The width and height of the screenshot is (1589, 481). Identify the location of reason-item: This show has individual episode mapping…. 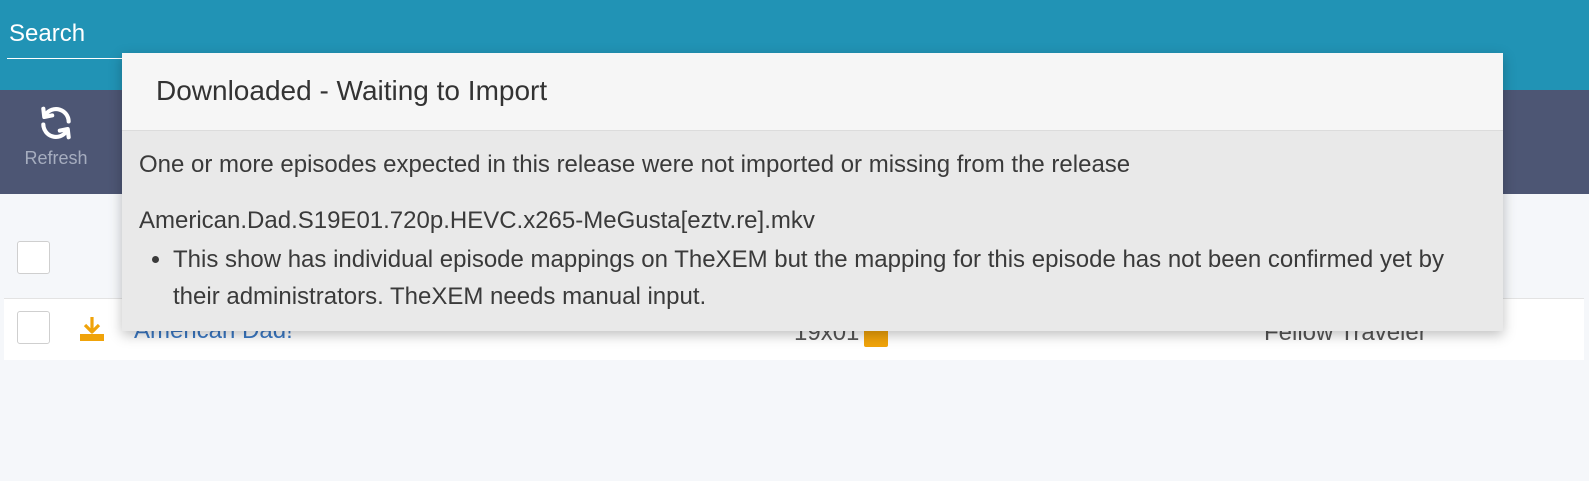
(828, 278).